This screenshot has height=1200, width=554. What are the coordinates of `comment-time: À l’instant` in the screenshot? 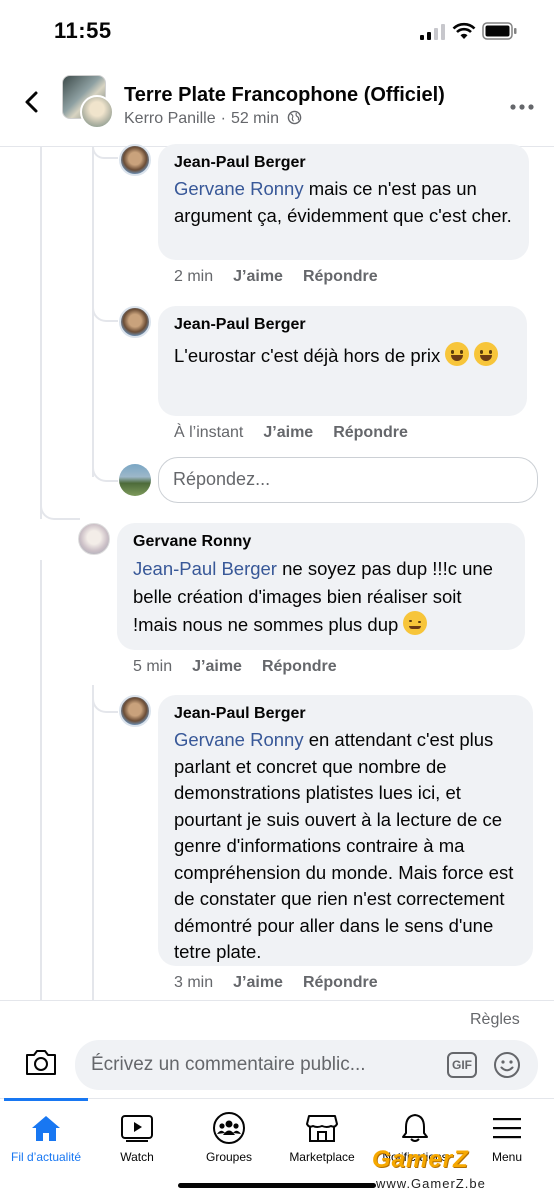 It's located at (209, 432).